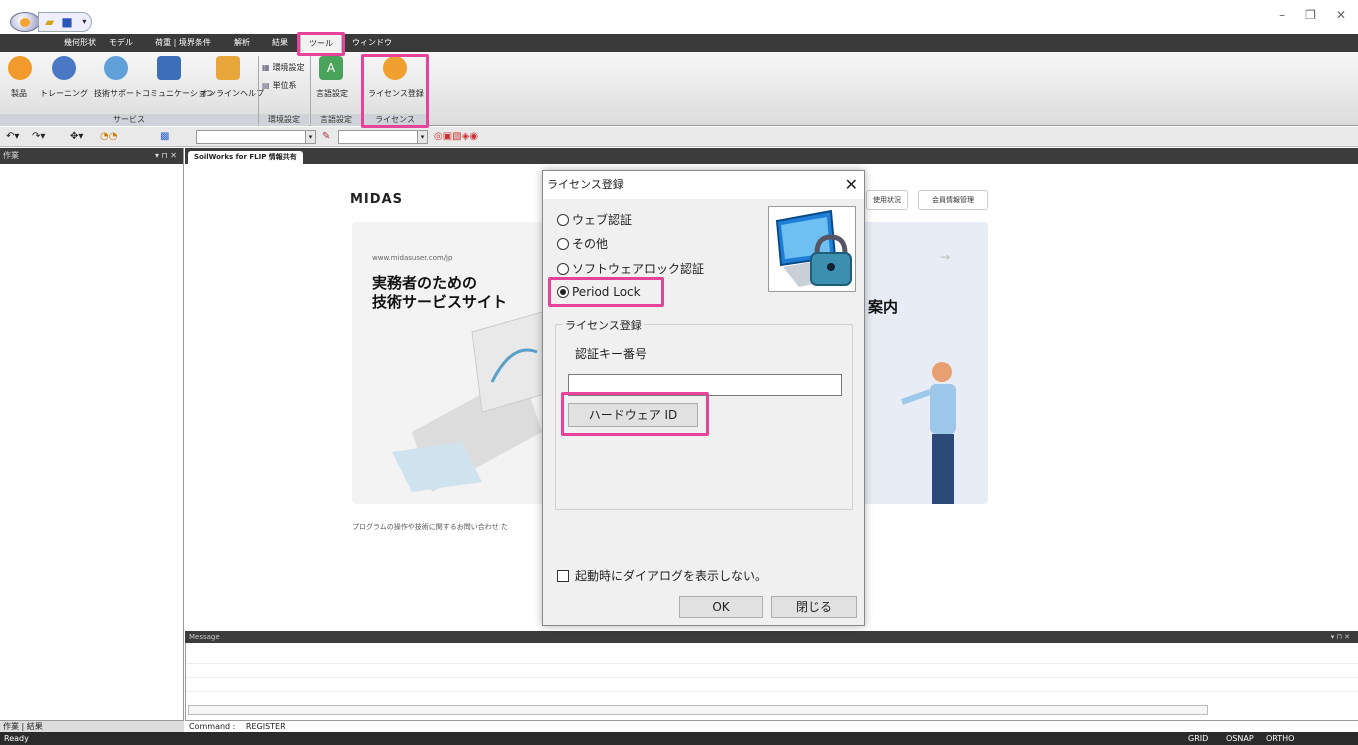  What do you see at coordinates (611, 354) in the screenshot?
I see `auth-key-label: 認証キー番号` at bounding box center [611, 354].